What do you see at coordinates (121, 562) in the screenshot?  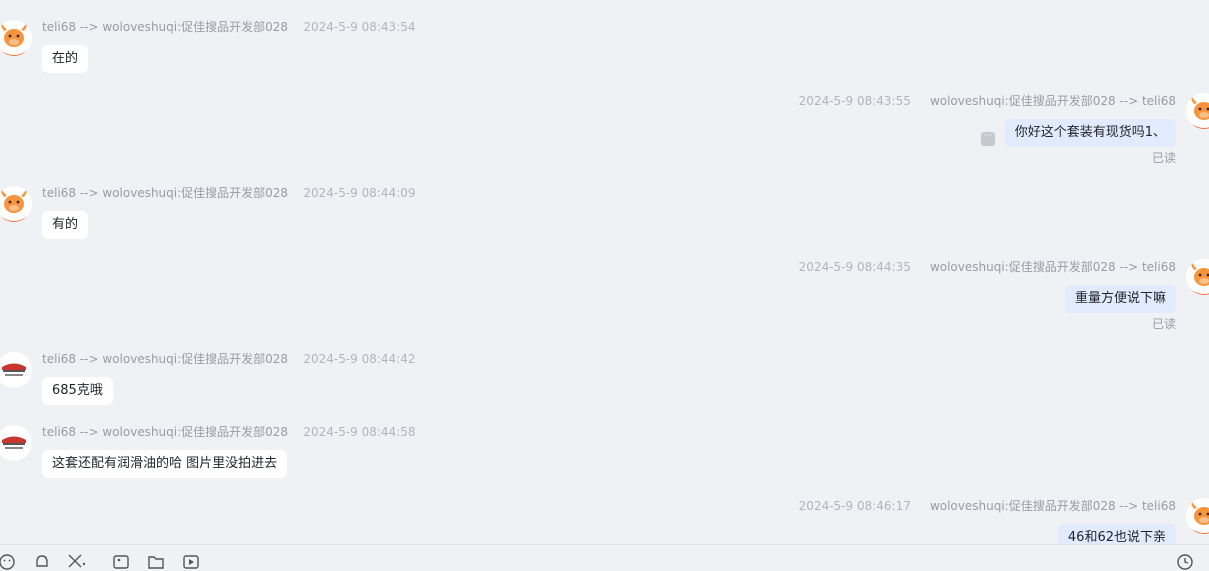 I see `image-icon` at bounding box center [121, 562].